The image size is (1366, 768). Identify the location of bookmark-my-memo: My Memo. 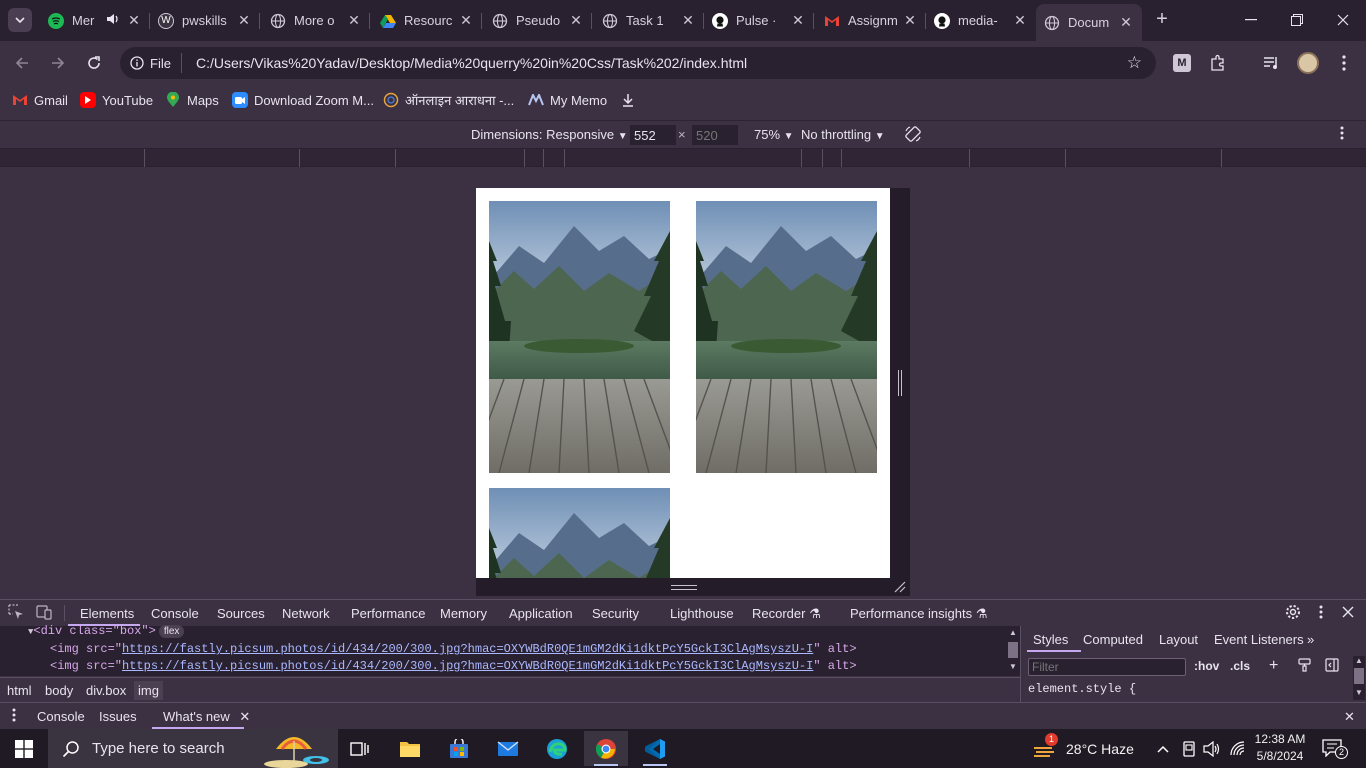
(567, 100).